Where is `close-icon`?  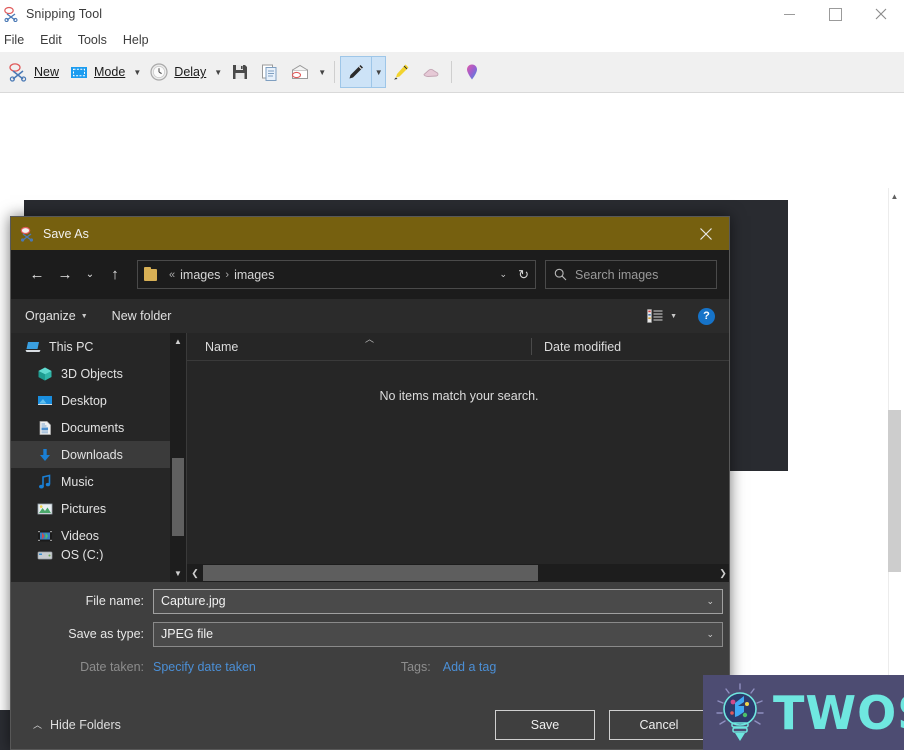 close-icon is located at coordinates (881, 14).